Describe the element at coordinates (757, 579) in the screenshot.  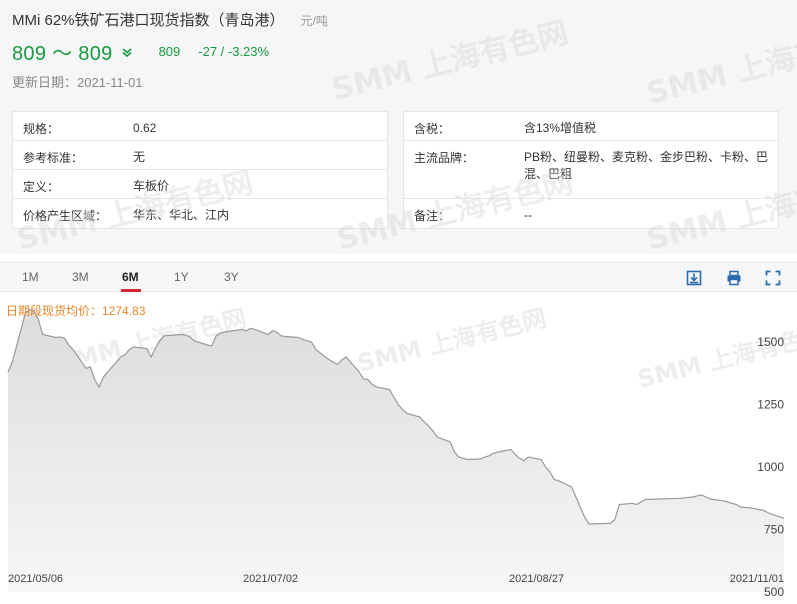
I see `x-tick-label: 2021/11/01` at that location.